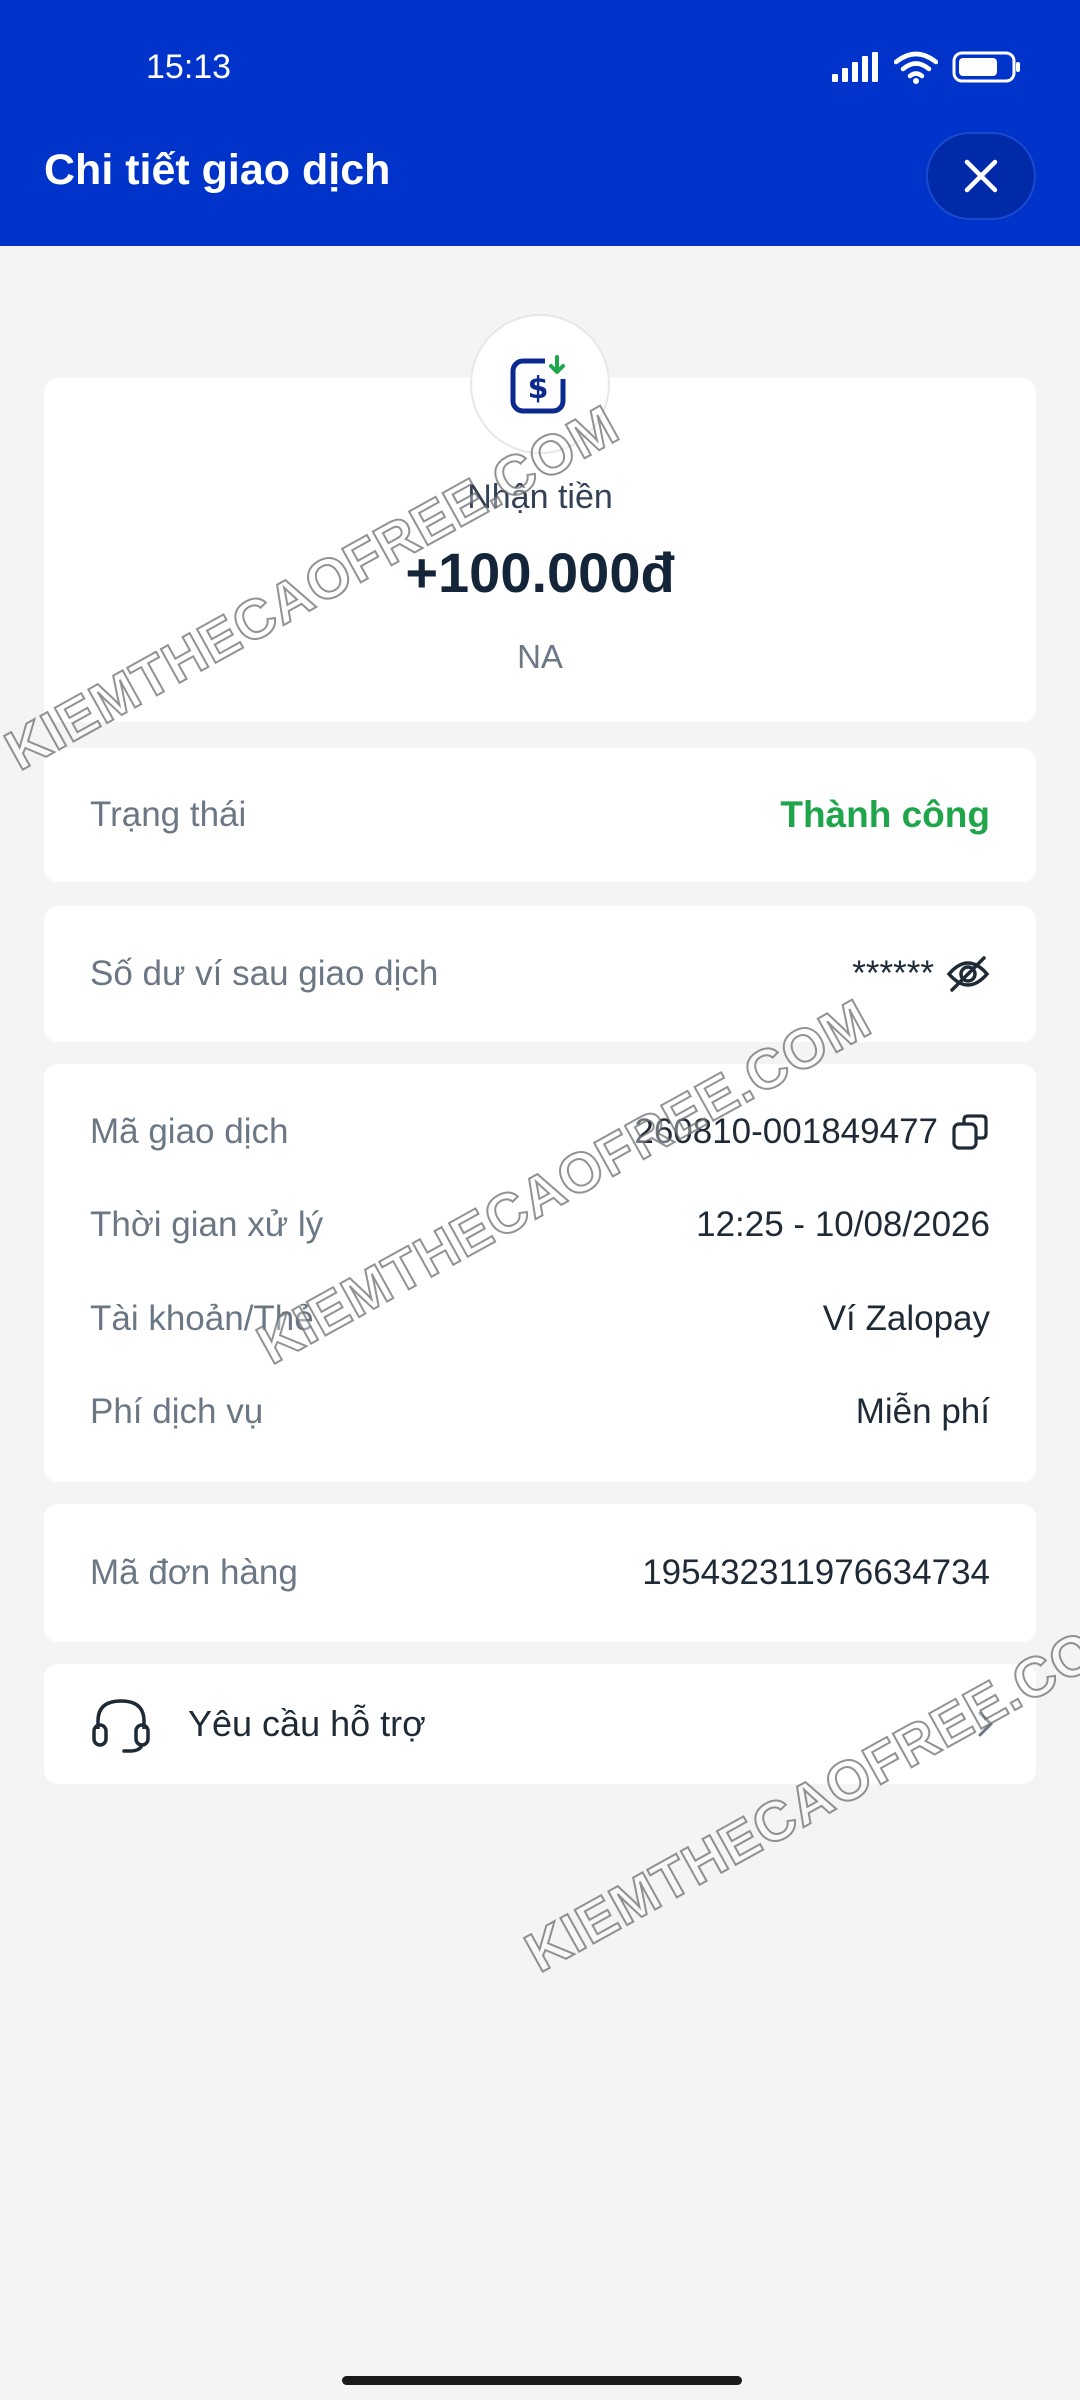 Image resolution: width=1080 pixels, height=2400 pixels. I want to click on order-label: Mã đơn hàng, so click(194, 1572).